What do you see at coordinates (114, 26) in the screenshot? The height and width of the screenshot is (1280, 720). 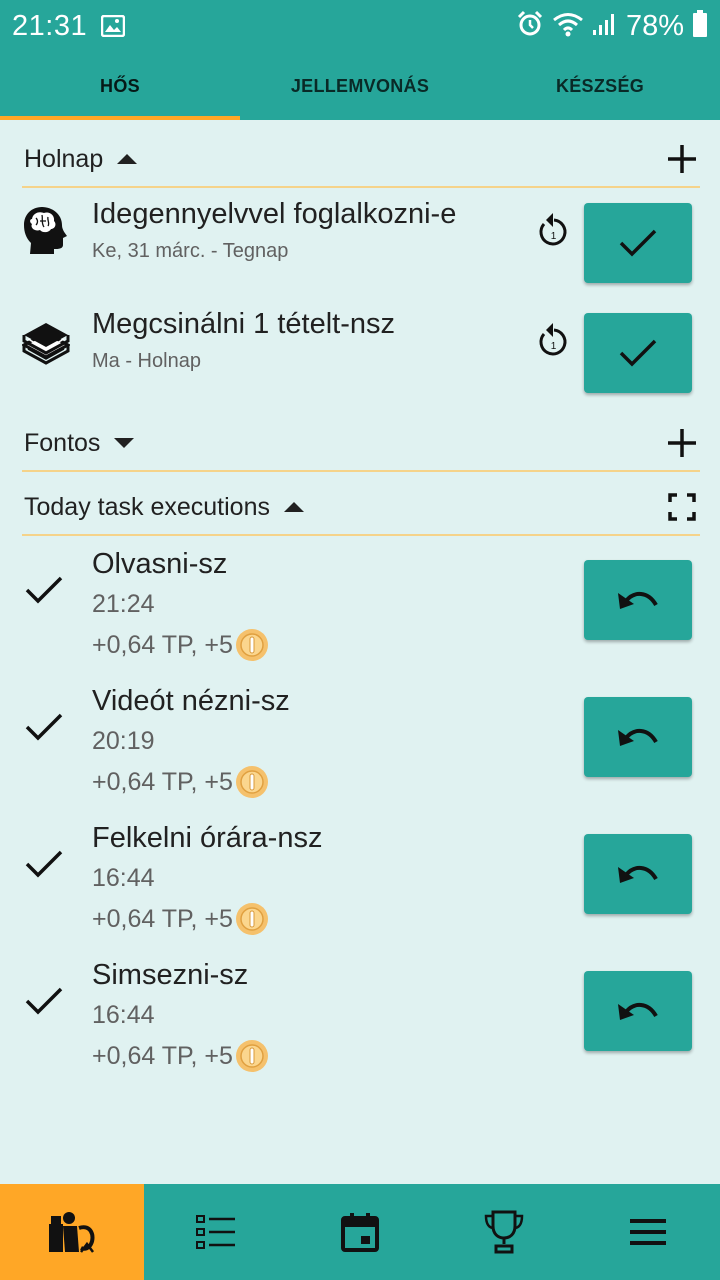 I see `image-icon` at bounding box center [114, 26].